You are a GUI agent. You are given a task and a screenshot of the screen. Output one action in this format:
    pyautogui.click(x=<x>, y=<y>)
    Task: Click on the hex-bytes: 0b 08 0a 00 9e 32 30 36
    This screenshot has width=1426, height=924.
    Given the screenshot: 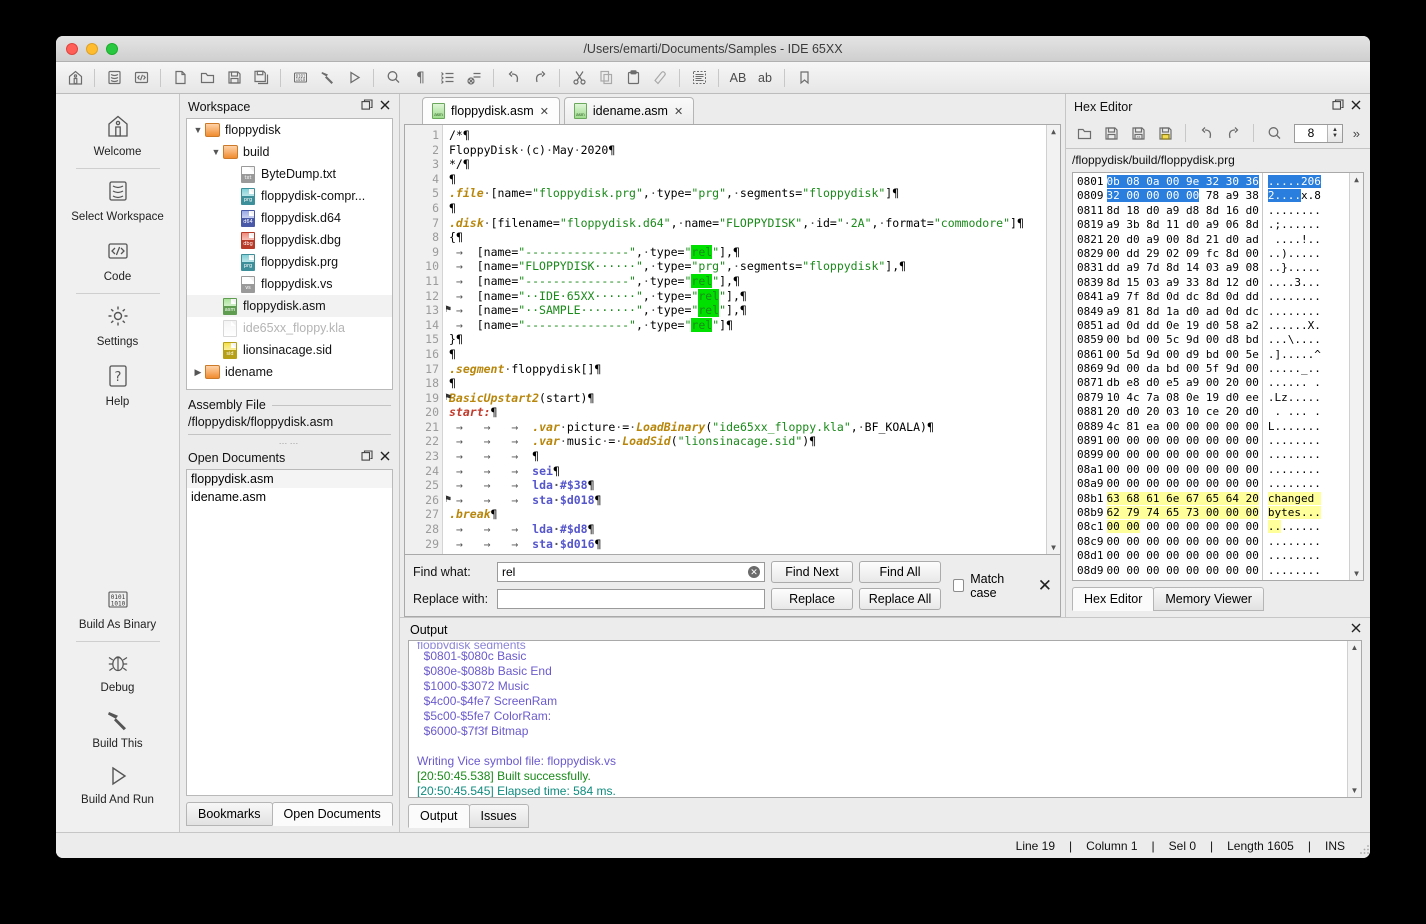 What is the action you would take?
    pyautogui.click(x=1182, y=182)
    